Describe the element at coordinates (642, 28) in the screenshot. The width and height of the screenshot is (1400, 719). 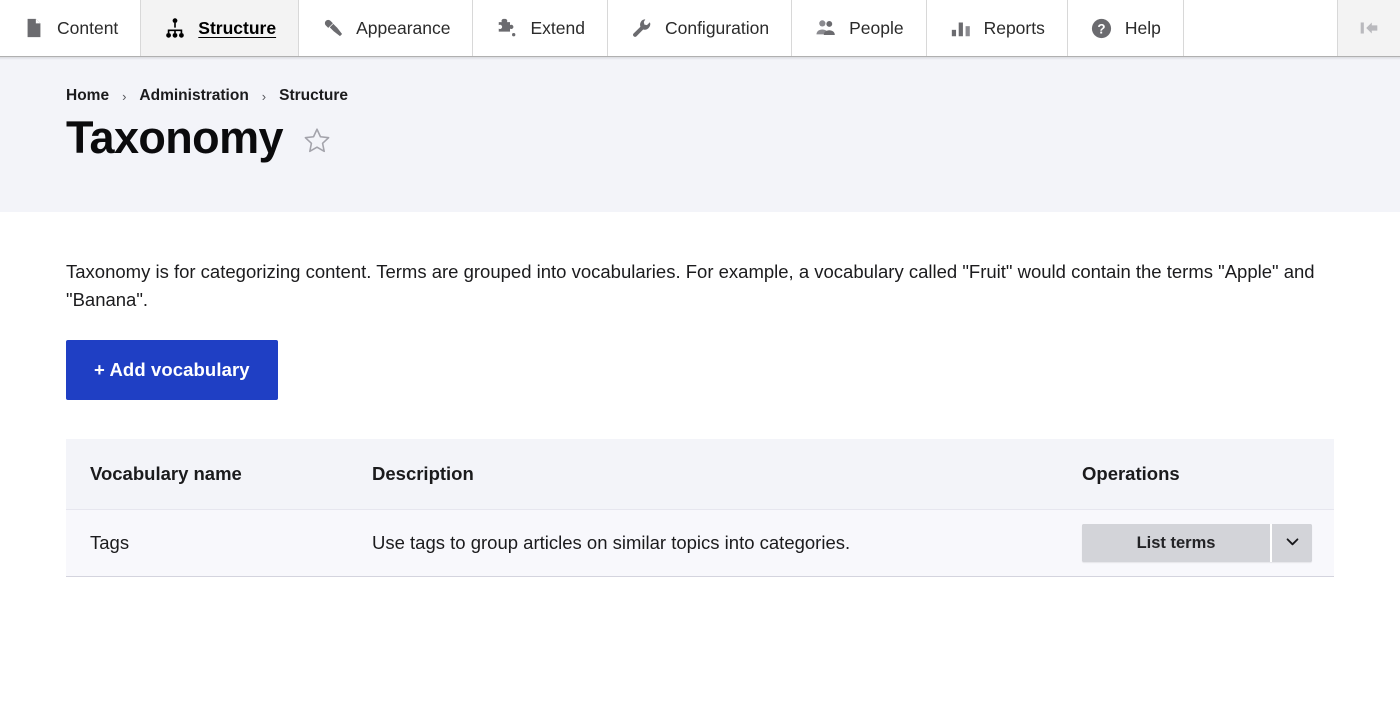
I see `wrench-icon` at that location.